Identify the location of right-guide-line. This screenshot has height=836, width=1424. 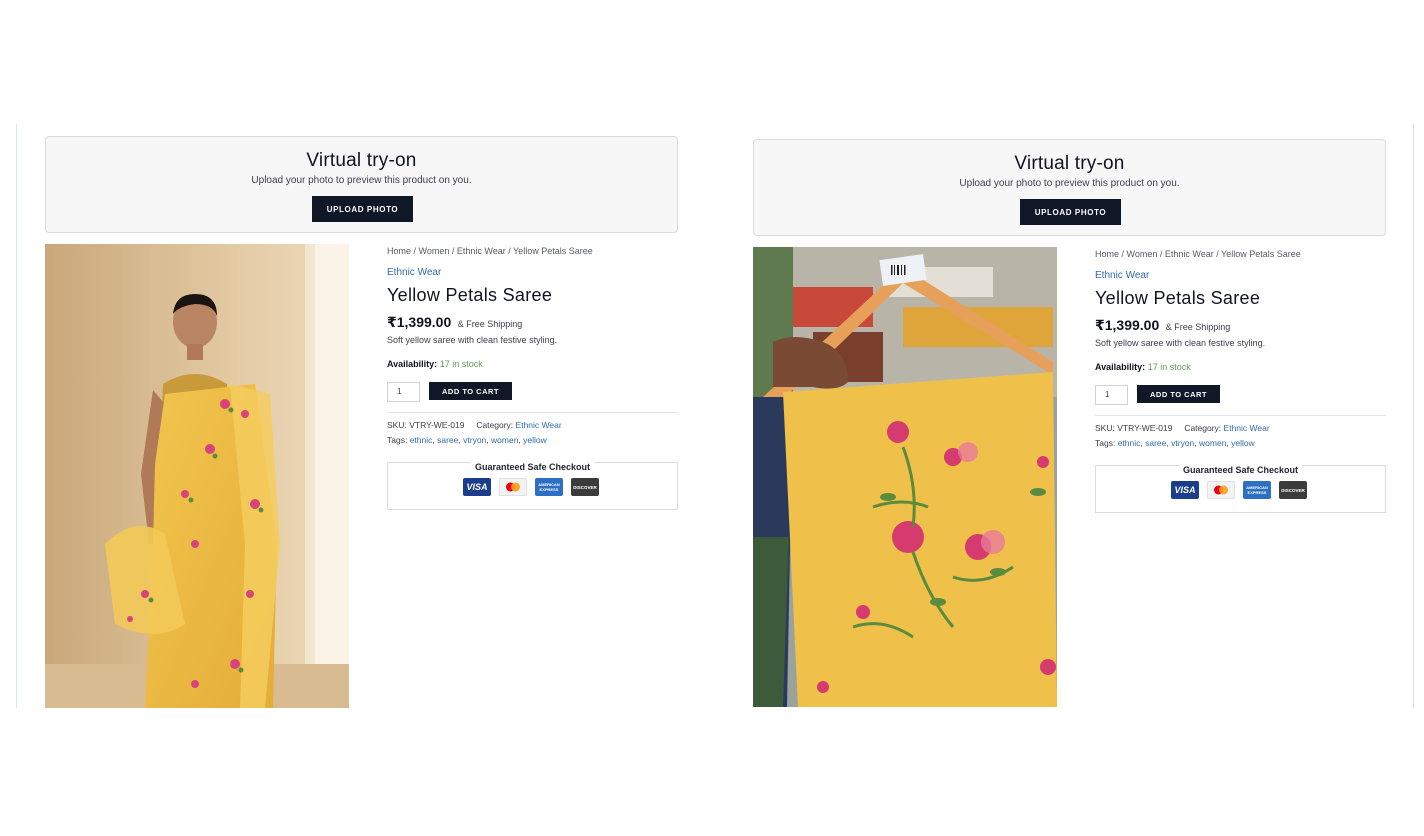
(1413, 416).